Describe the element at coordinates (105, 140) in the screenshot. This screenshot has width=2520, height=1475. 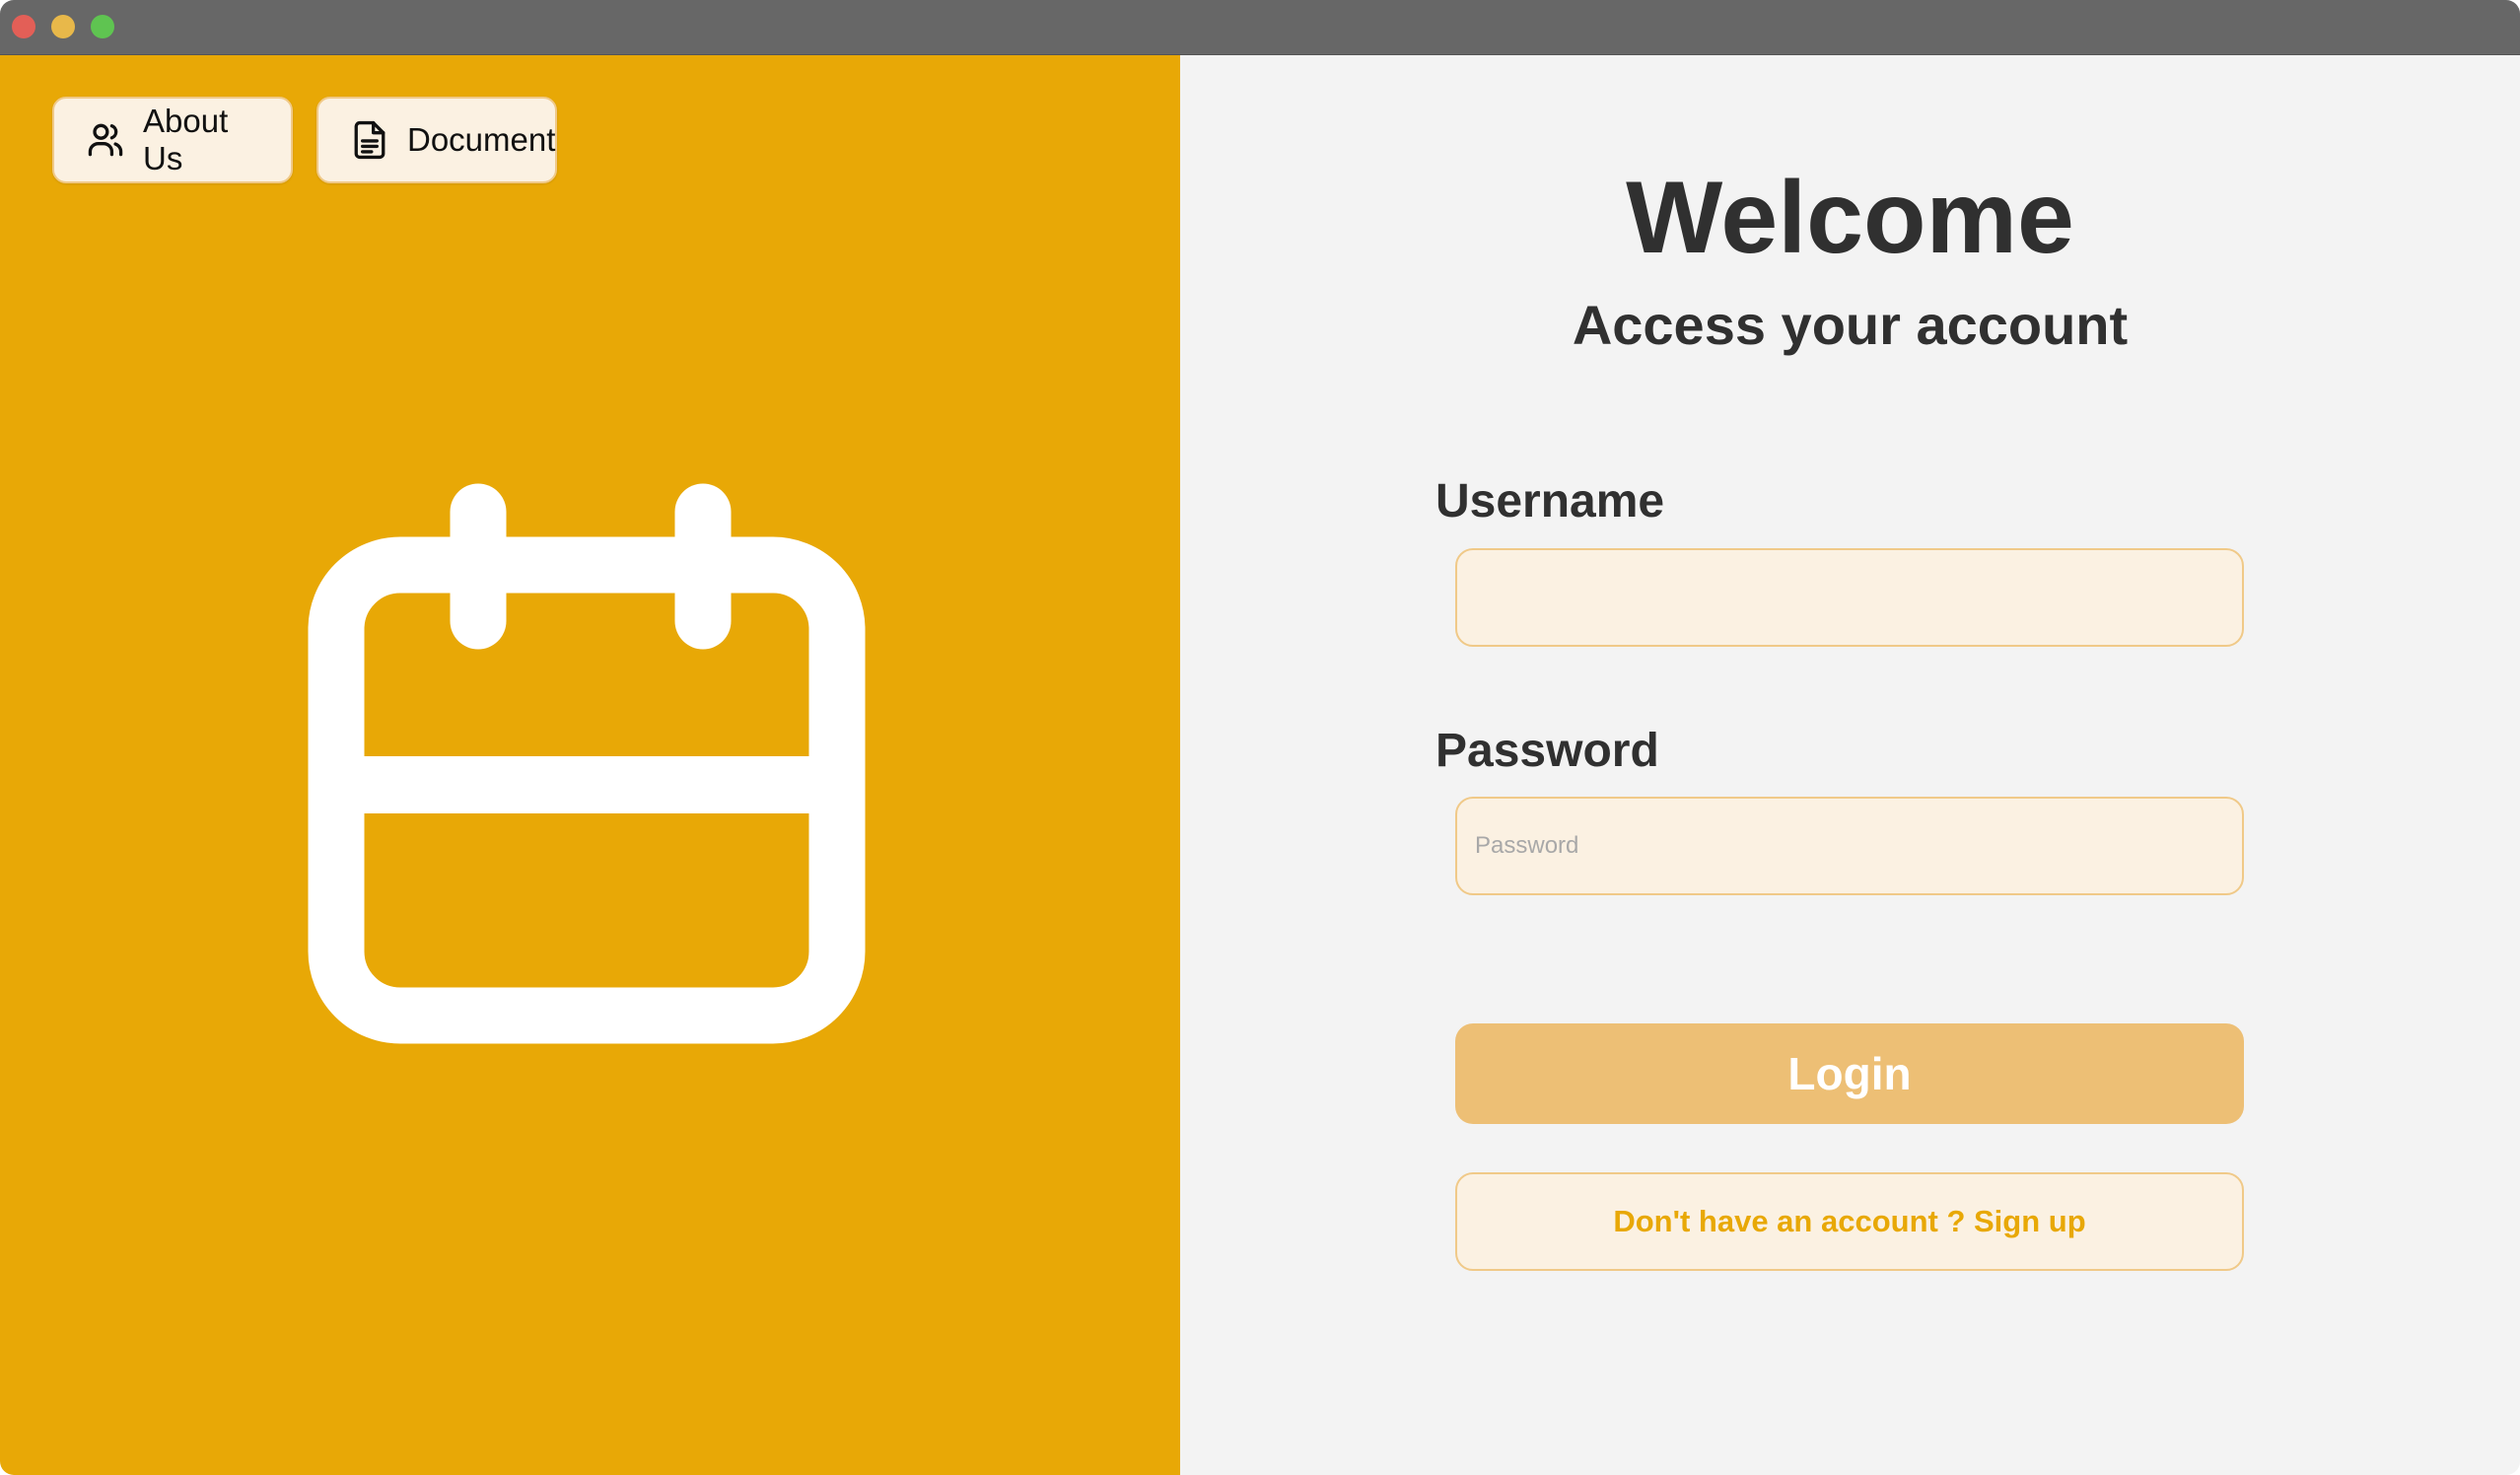
I see `users-icon` at that location.